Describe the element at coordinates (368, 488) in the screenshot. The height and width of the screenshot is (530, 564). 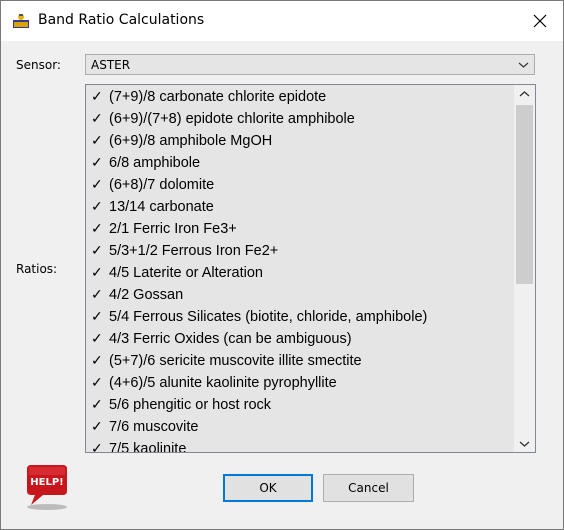
I see `cancel-button: Cancel` at that location.